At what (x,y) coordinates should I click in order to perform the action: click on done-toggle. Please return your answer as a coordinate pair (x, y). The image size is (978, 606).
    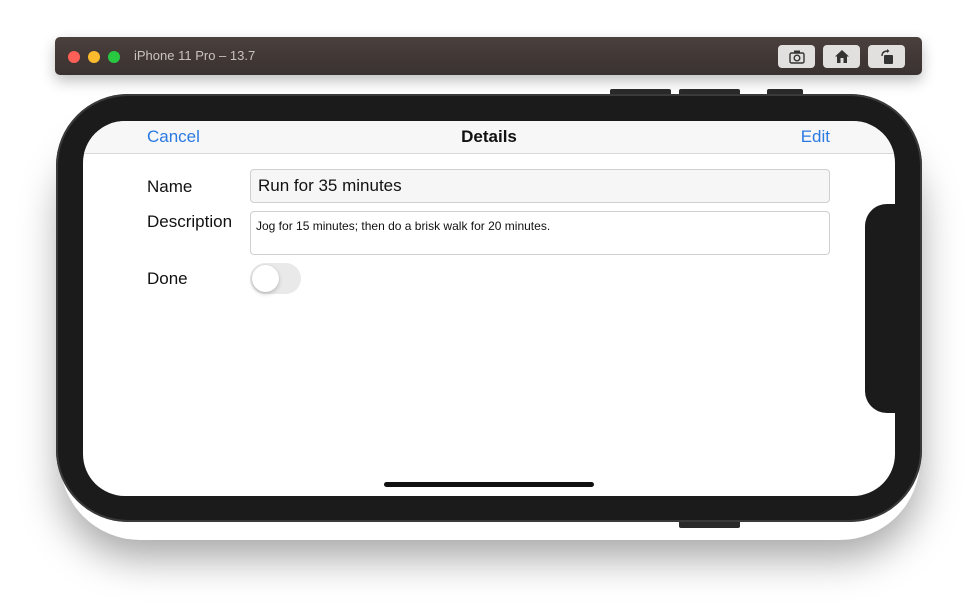
    Looking at the image, I should click on (275, 278).